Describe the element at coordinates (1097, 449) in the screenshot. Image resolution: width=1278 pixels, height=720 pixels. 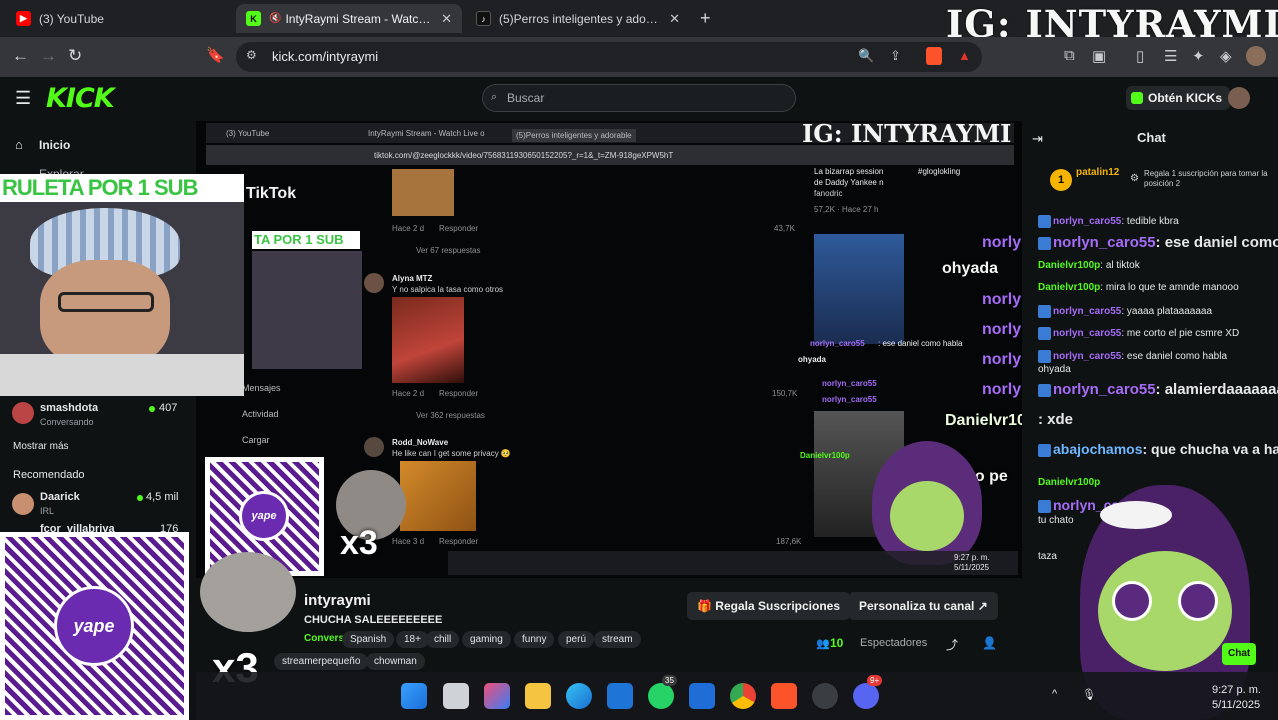
I see `chat-username: abajochamos` at that location.